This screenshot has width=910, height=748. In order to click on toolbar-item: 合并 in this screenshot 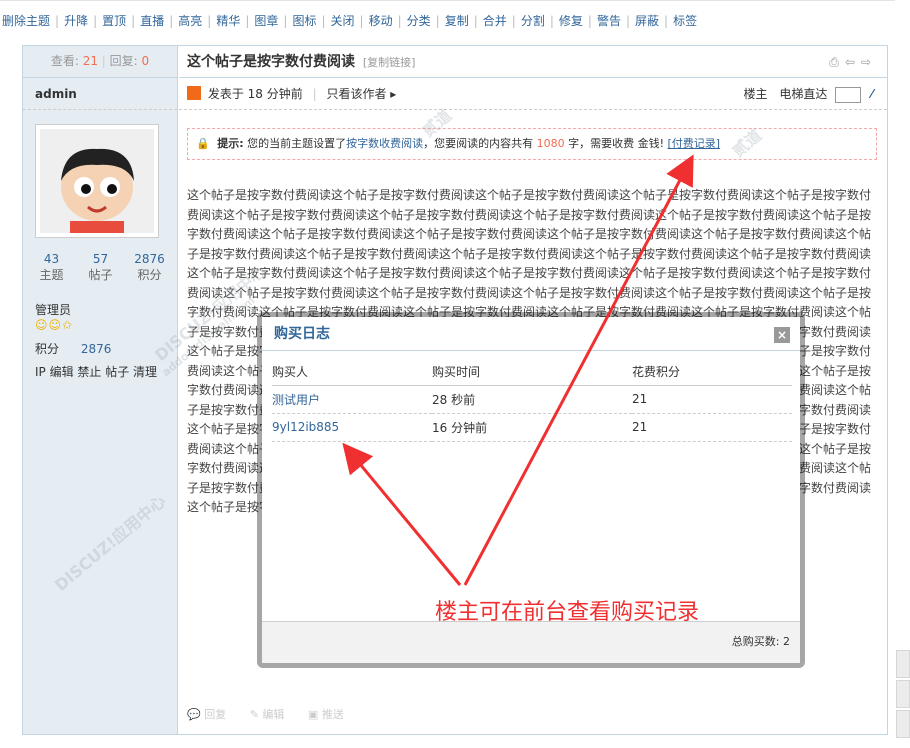, I will do `click(495, 20)`.